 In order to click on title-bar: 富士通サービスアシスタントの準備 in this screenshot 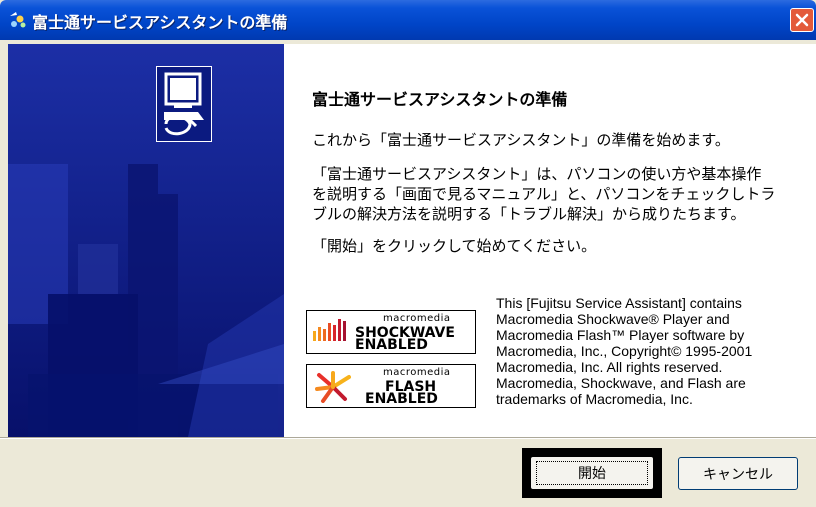, I will do `click(408, 20)`.